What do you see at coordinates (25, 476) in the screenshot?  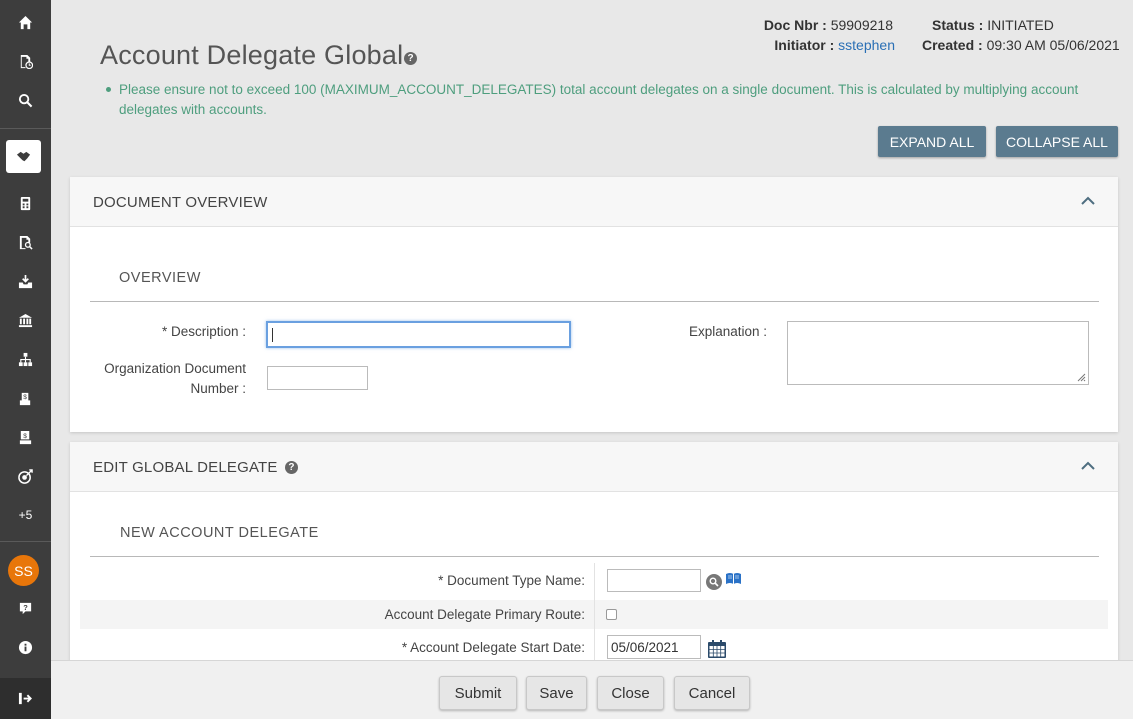 I see `target-icon` at bounding box center [25, 476].